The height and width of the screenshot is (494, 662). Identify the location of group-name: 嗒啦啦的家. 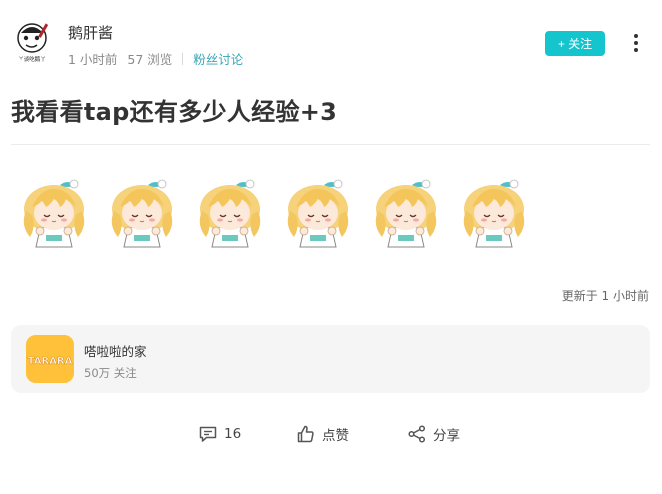
(115, 351).